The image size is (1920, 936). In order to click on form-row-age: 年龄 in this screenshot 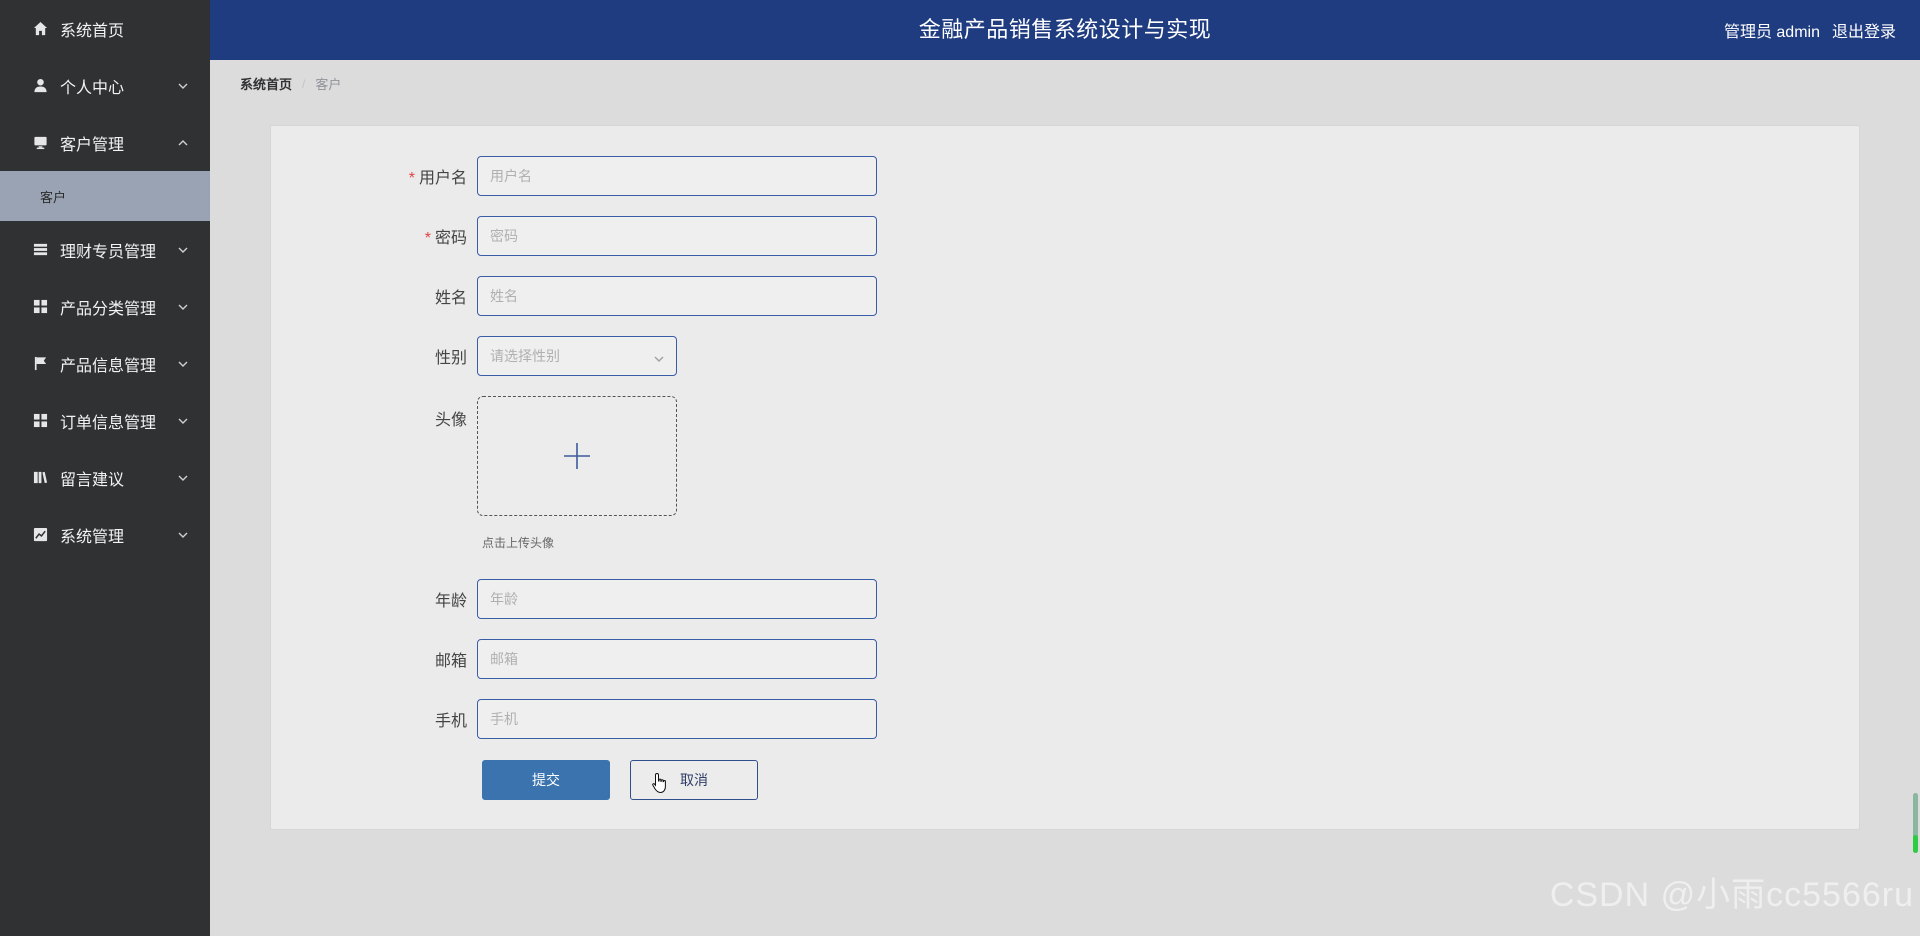, I will do `click(574, 599)`.